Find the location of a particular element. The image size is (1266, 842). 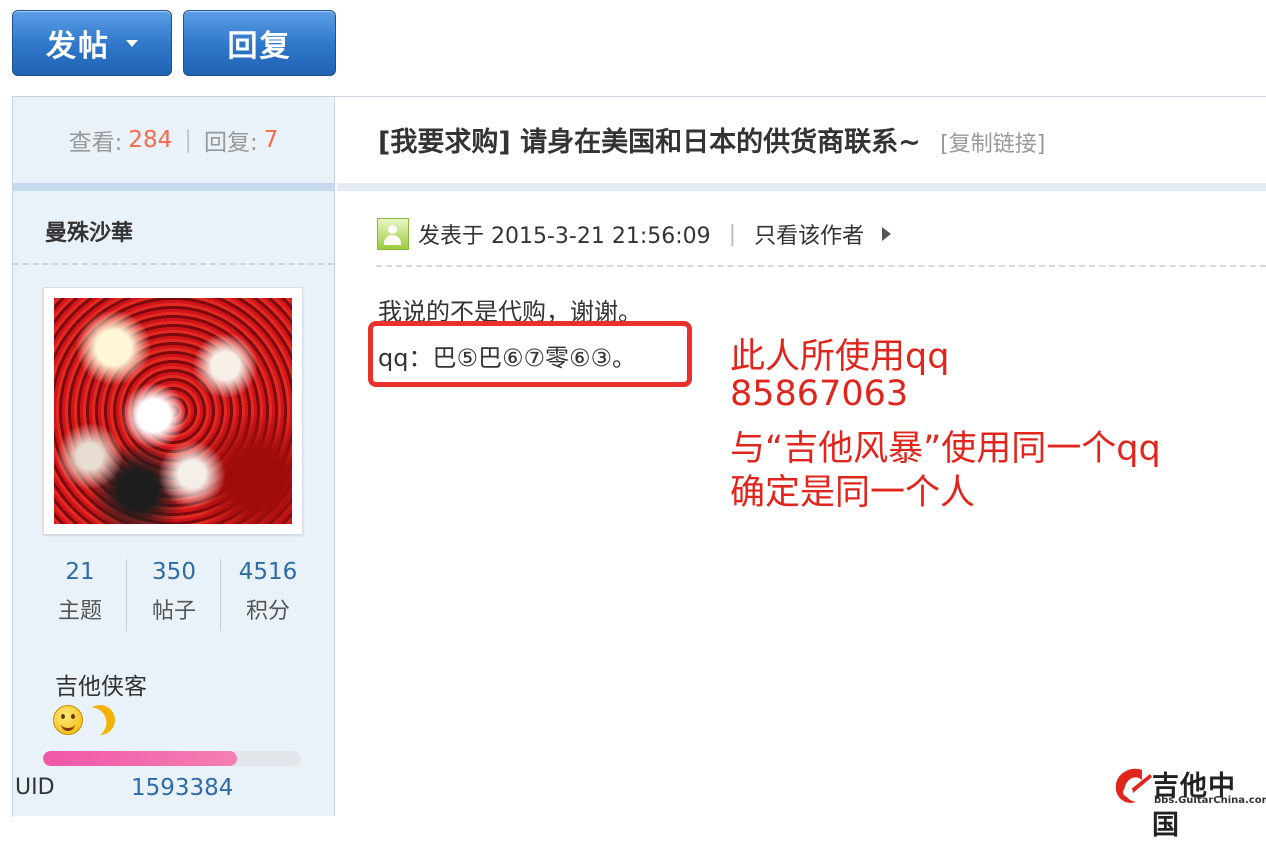

stat-posts: 350 帖子 is located at coordinates (174, 592).